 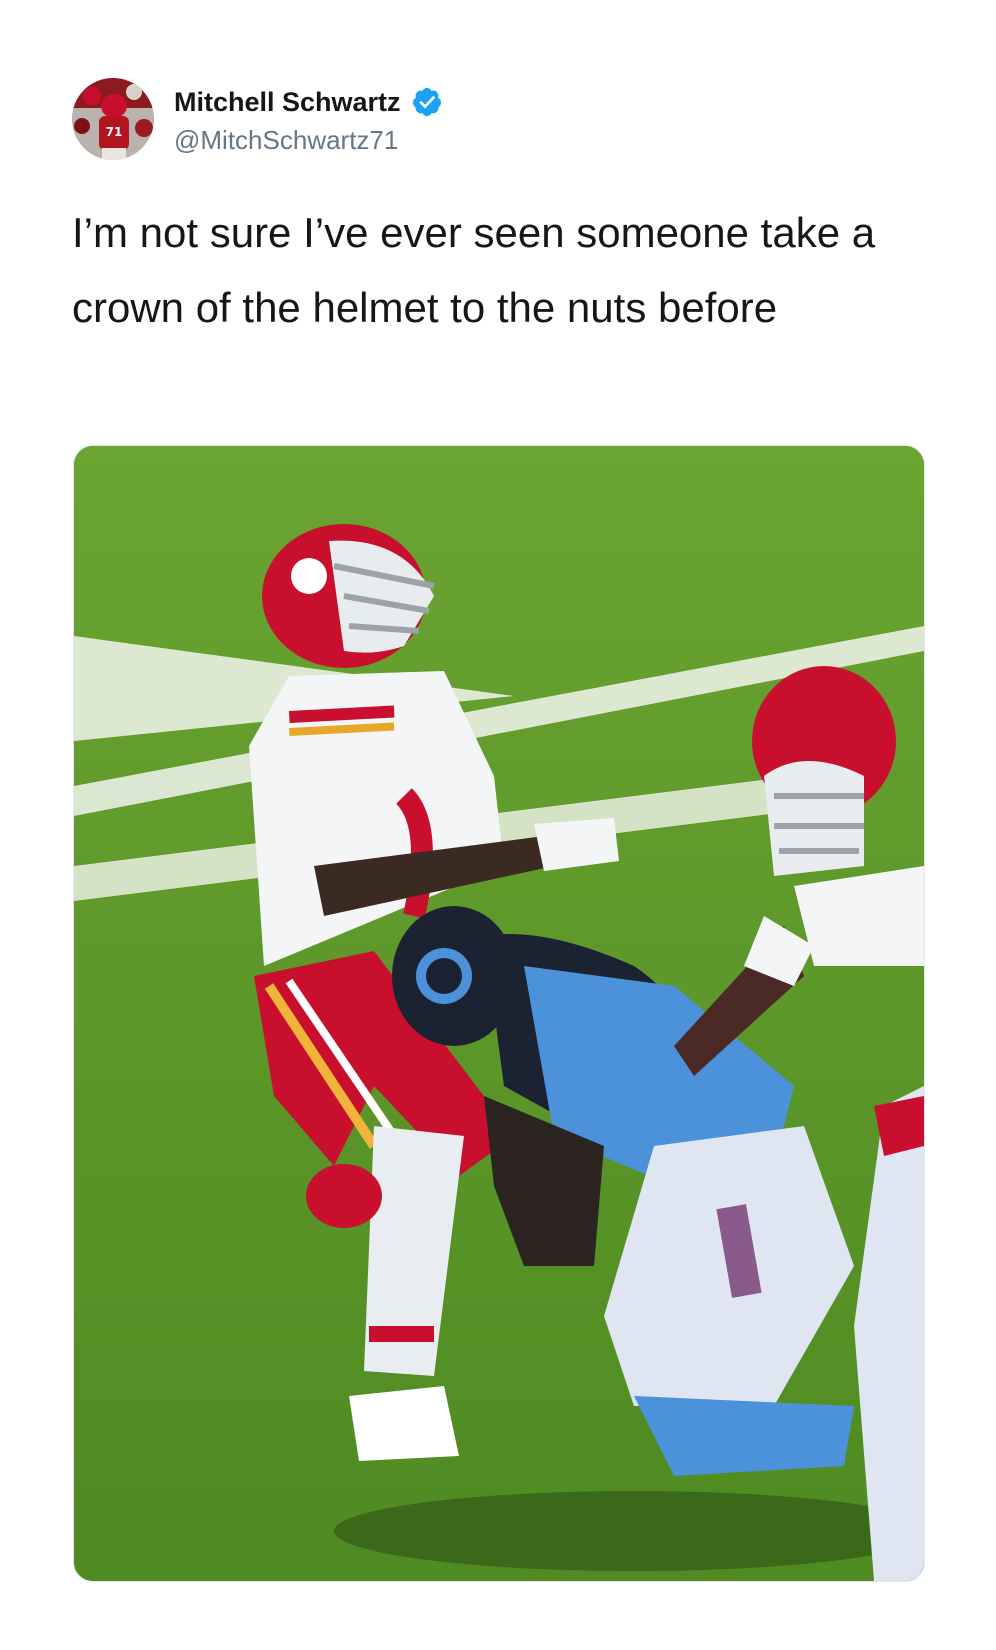 What do you see at coordinates (114, 132) in the screenshot?
I see `svg-text: 71` at bounding box center [114, 132].